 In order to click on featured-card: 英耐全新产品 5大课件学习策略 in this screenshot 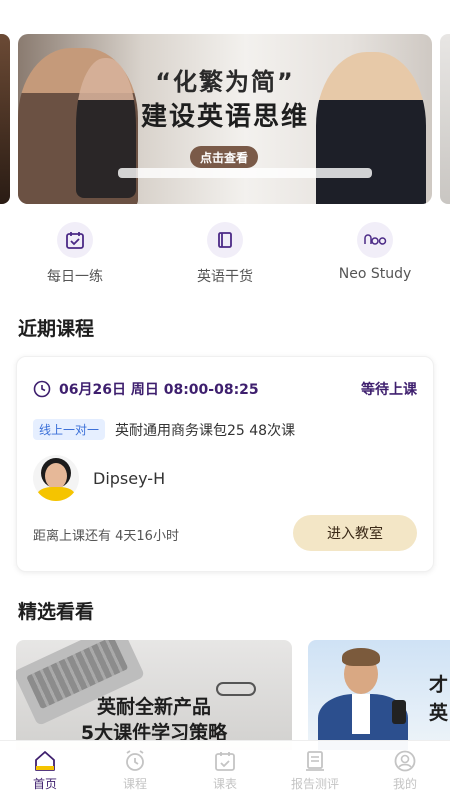, I will do `click(154, 695)`.